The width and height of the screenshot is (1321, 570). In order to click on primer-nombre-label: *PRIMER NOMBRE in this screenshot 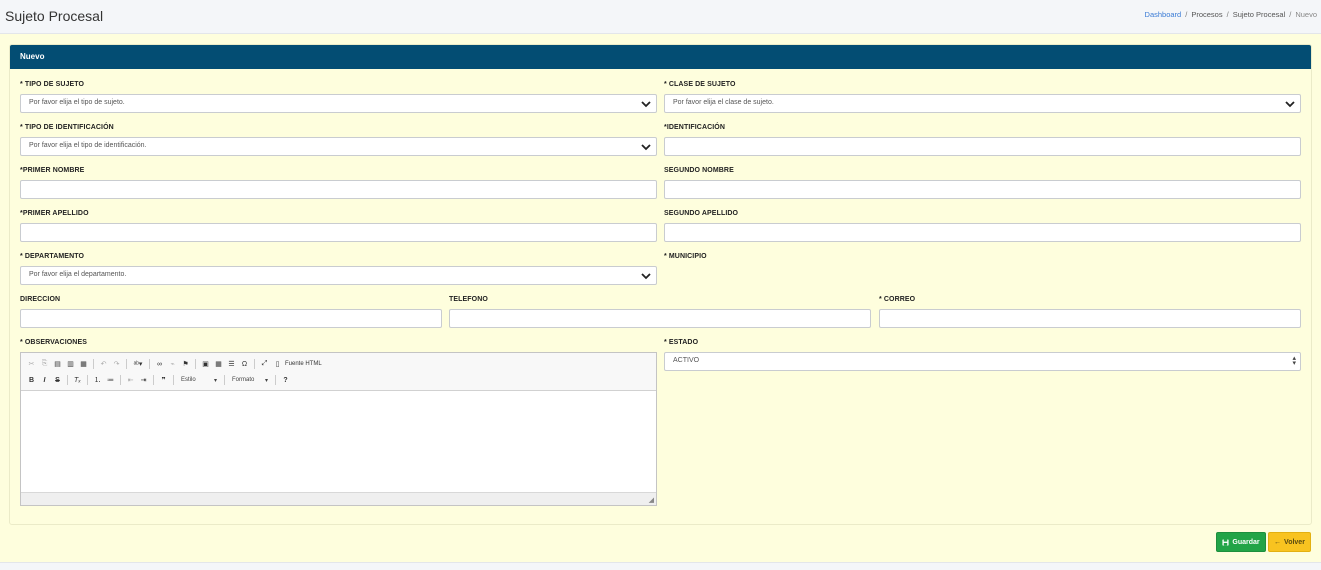, I will do `click(52, 170)`.